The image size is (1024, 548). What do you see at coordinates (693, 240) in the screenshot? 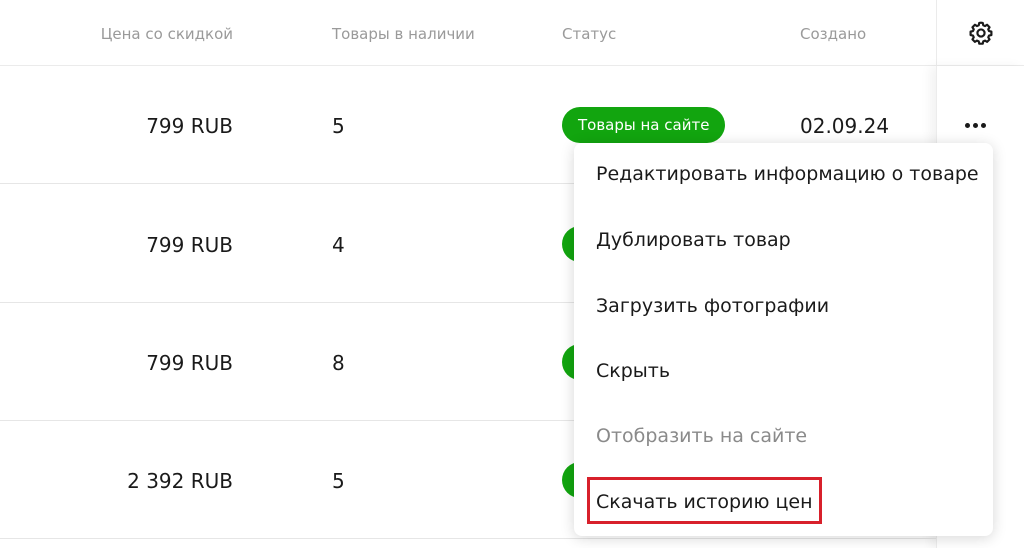
I see `menu-item-duplicate-product: Дублировать товар` at bounding box center [693, 240].